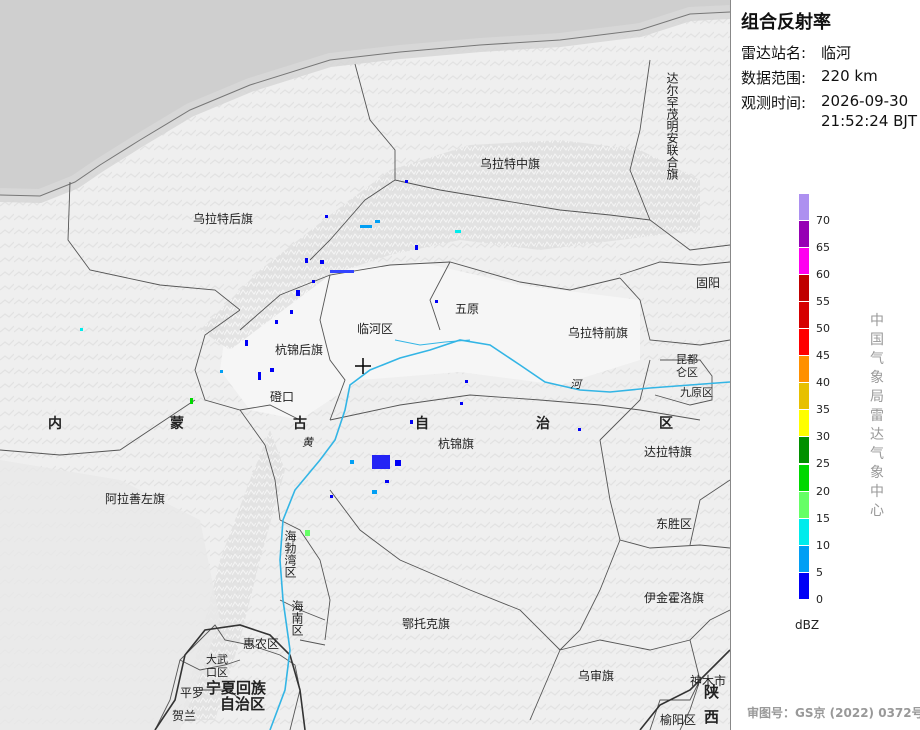  I want to click on review-number: 审图号：GS京 (2022) 0372号, so click(833, 713).